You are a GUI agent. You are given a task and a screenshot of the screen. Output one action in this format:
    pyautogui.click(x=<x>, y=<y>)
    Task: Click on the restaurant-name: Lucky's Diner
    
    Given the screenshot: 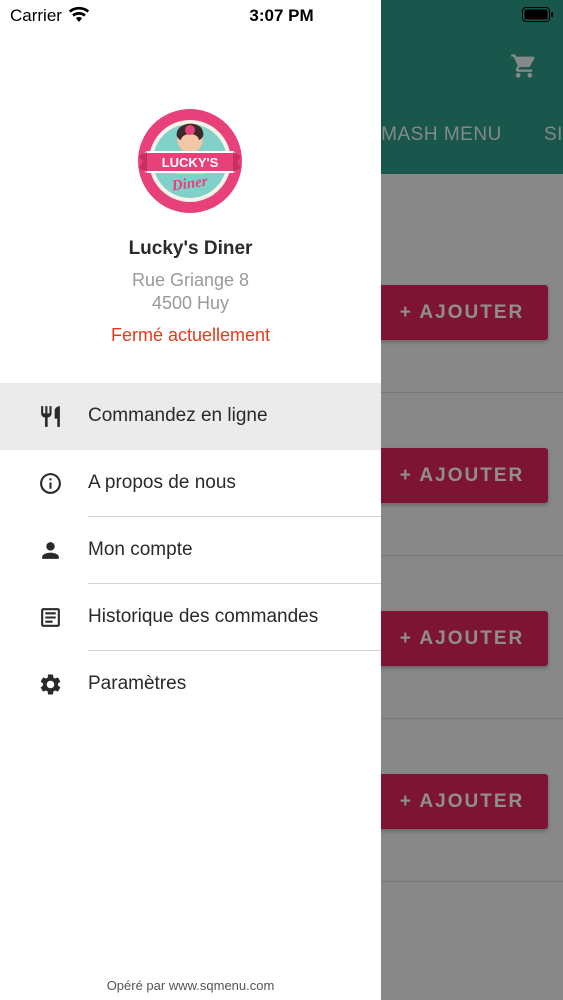 What is the action you would take?
    pyautogui.click(x=190, y=248)
    